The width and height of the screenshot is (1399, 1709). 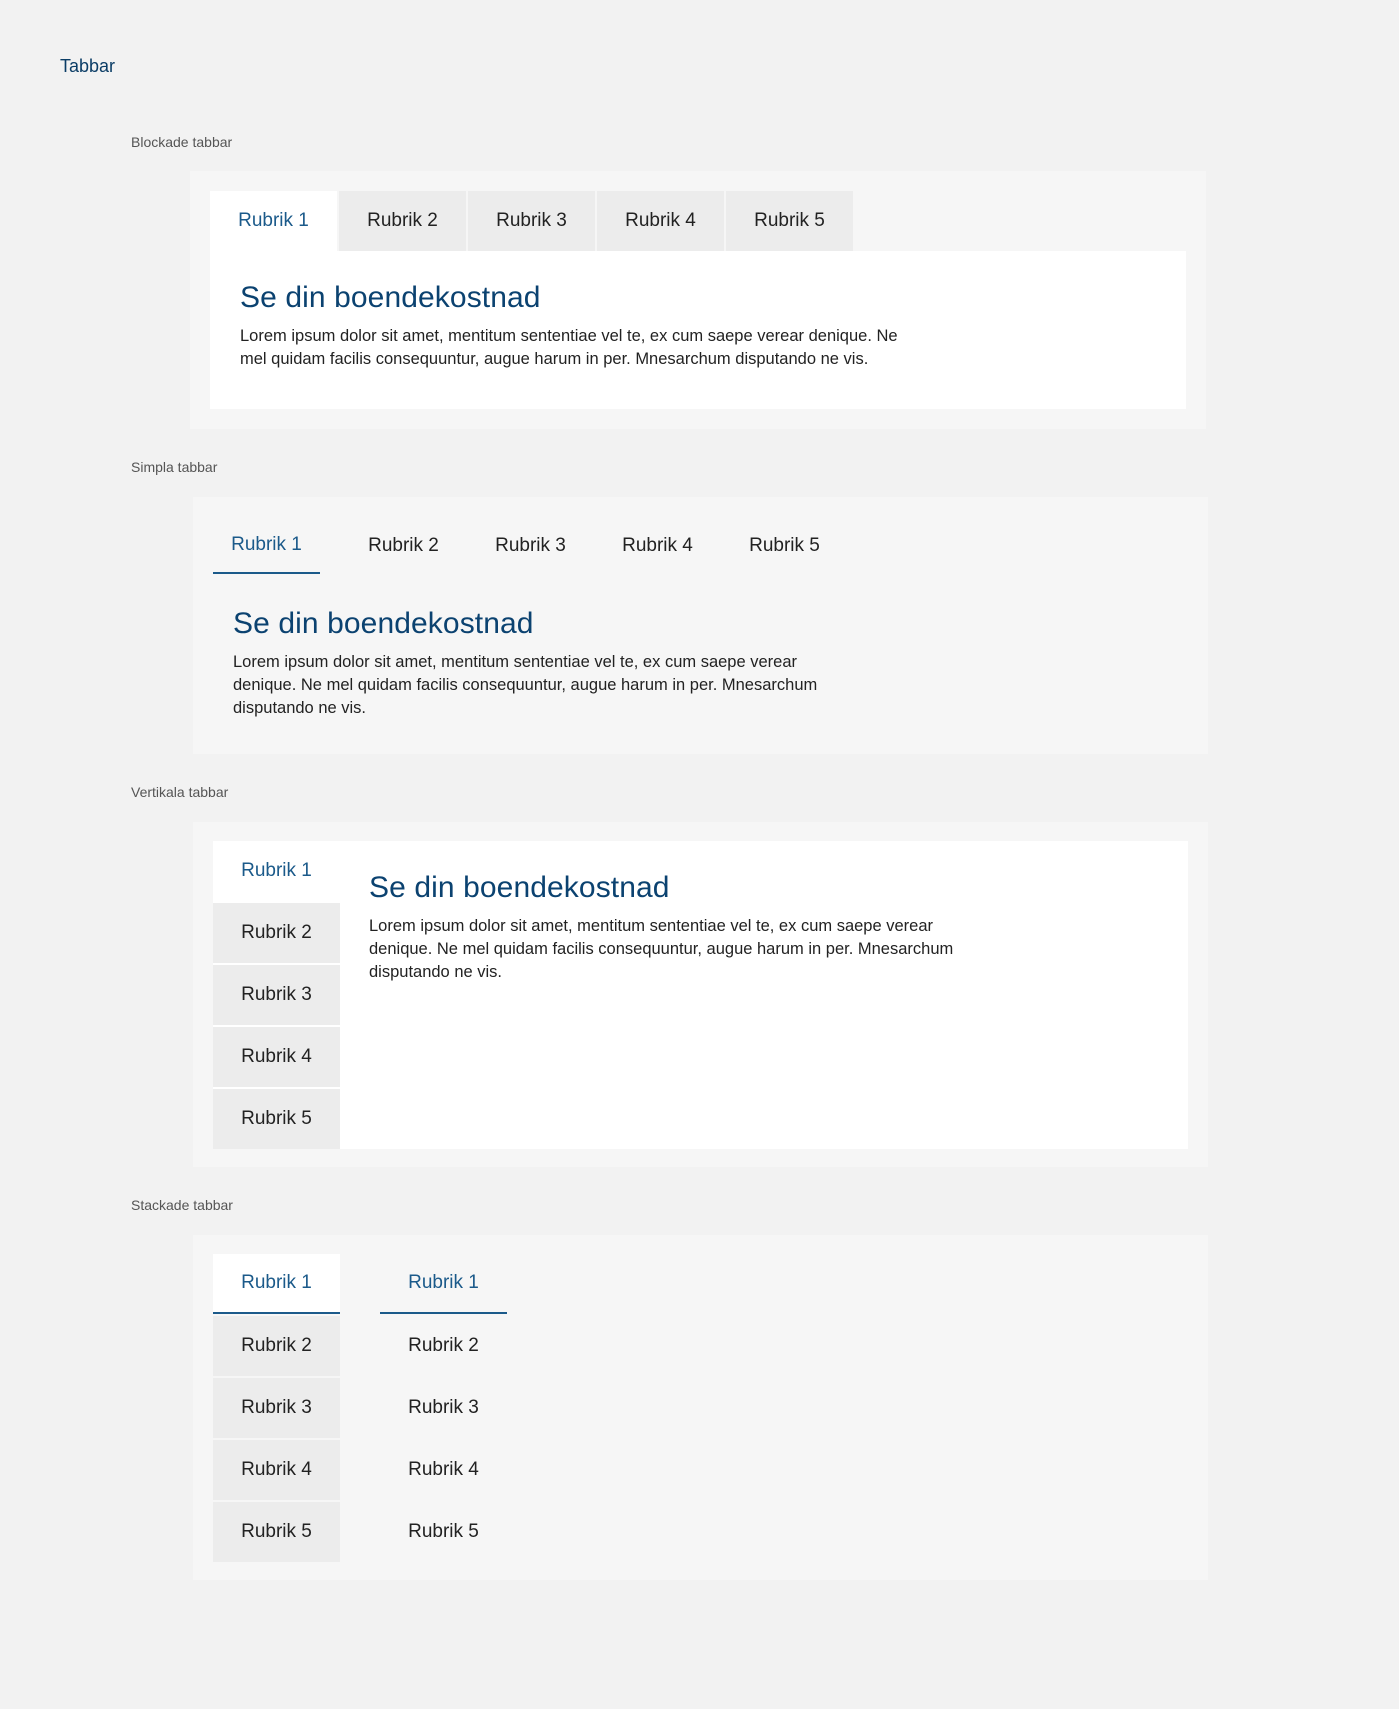 What do you see at coordinates (276, 1119) in the screenshot?
I see `vertical-tab-5: Rubrik 5` at bounding box center [276, 1119].